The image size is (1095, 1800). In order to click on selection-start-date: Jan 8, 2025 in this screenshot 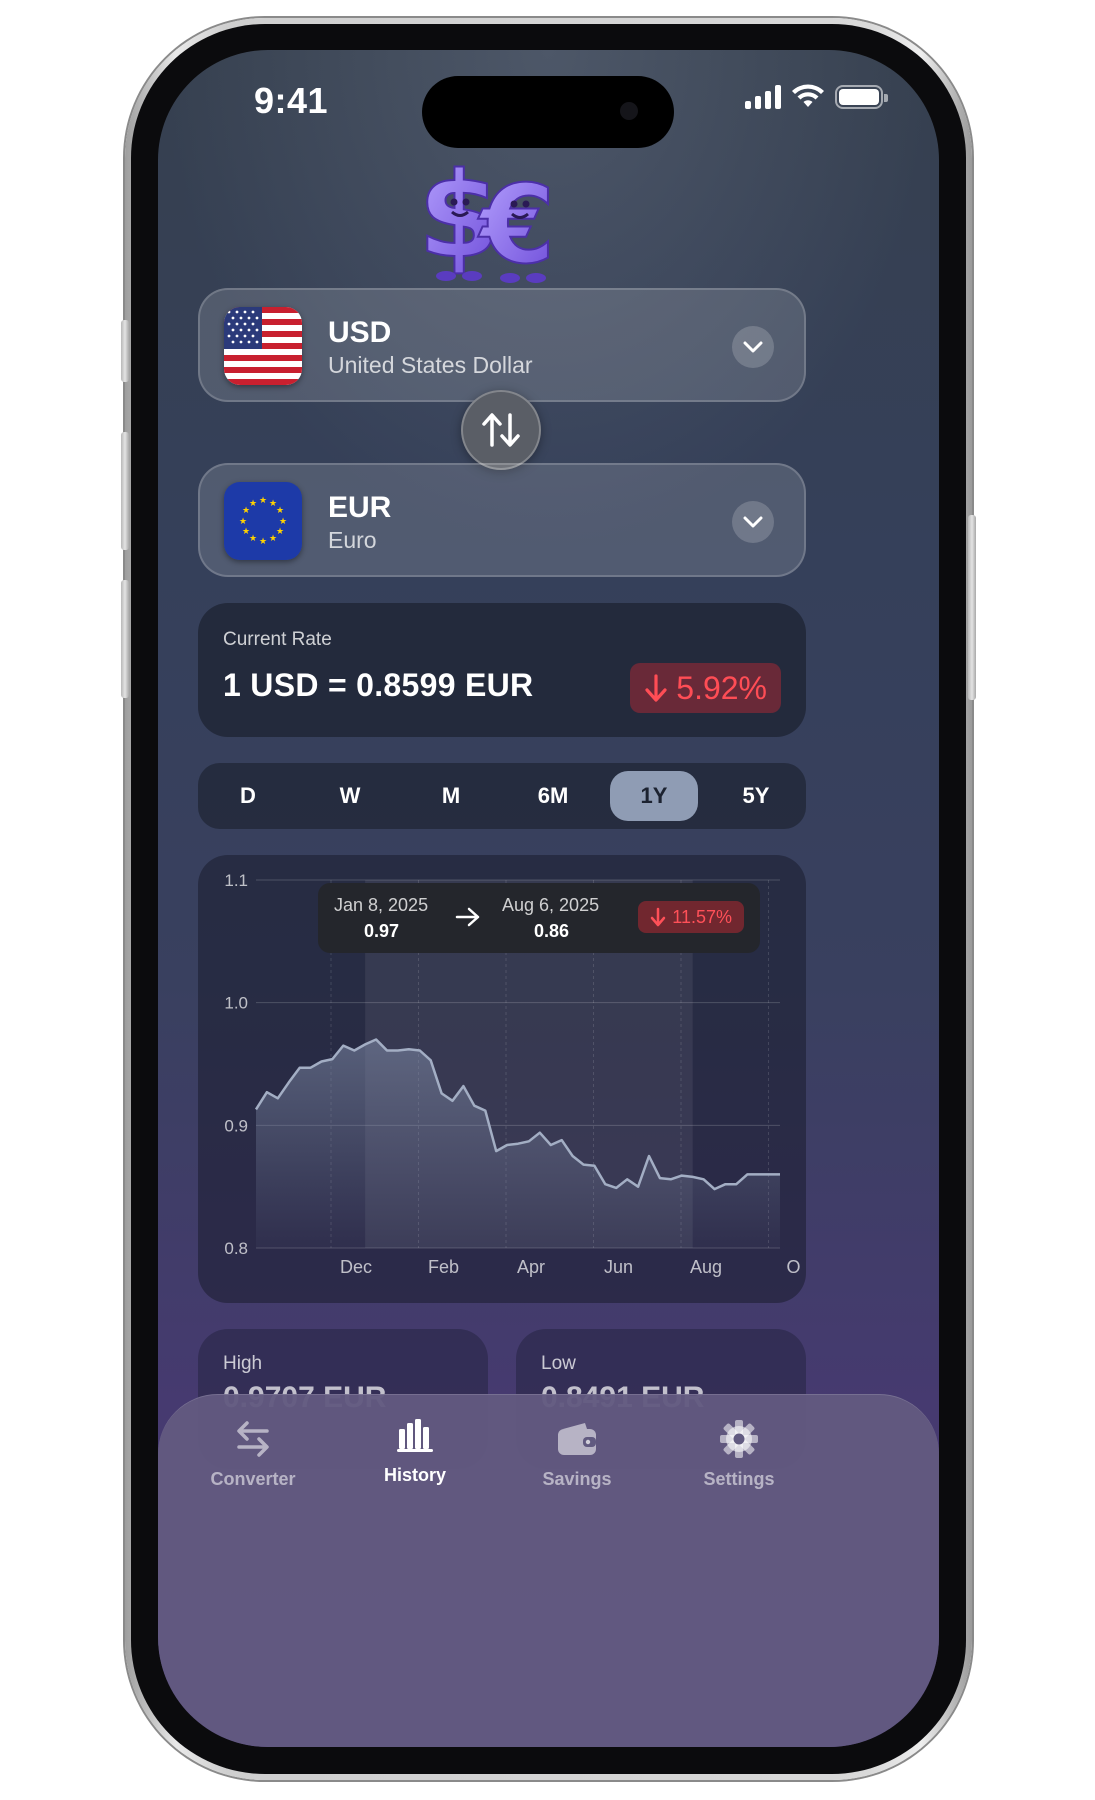, I will do `click(381, 905)`.